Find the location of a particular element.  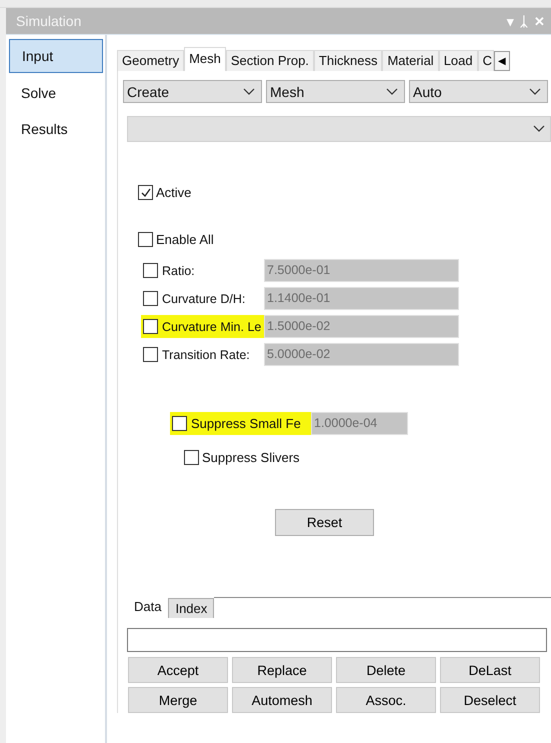

input-field is located at coordinates (337, 640).